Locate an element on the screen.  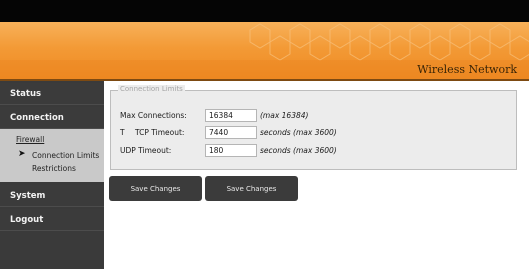
section-title: Connection Limits is located at coordinates (151, 89).